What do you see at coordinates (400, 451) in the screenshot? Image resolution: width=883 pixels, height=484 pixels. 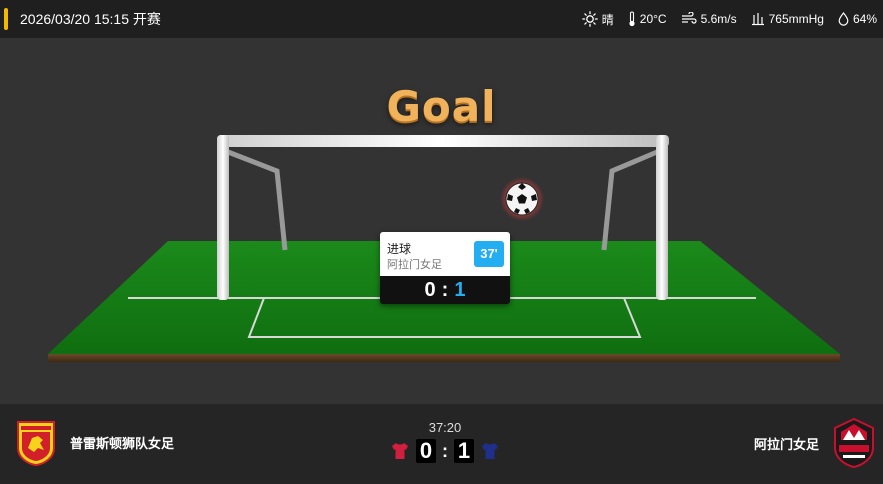 I see `home-jersey-icon` at bounding box center [400, 451].